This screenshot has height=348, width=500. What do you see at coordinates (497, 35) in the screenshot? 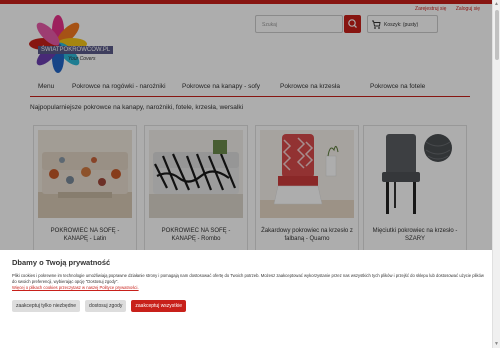
I see `scrollbar-thumb` at bounding box center [497, 35].